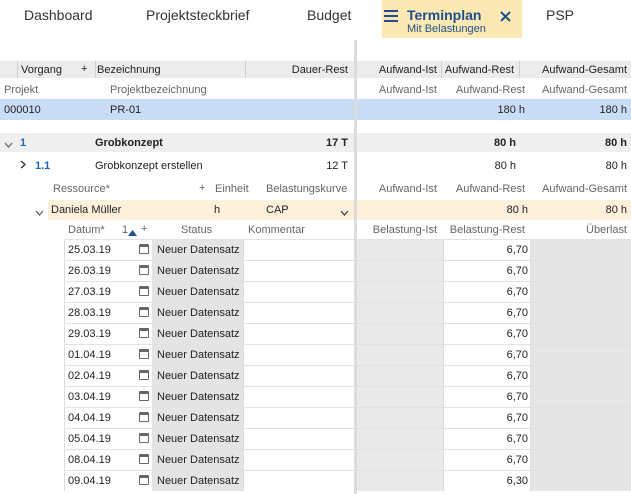  I want to click on col-ueberlast: Überlast, so click(606, 230).